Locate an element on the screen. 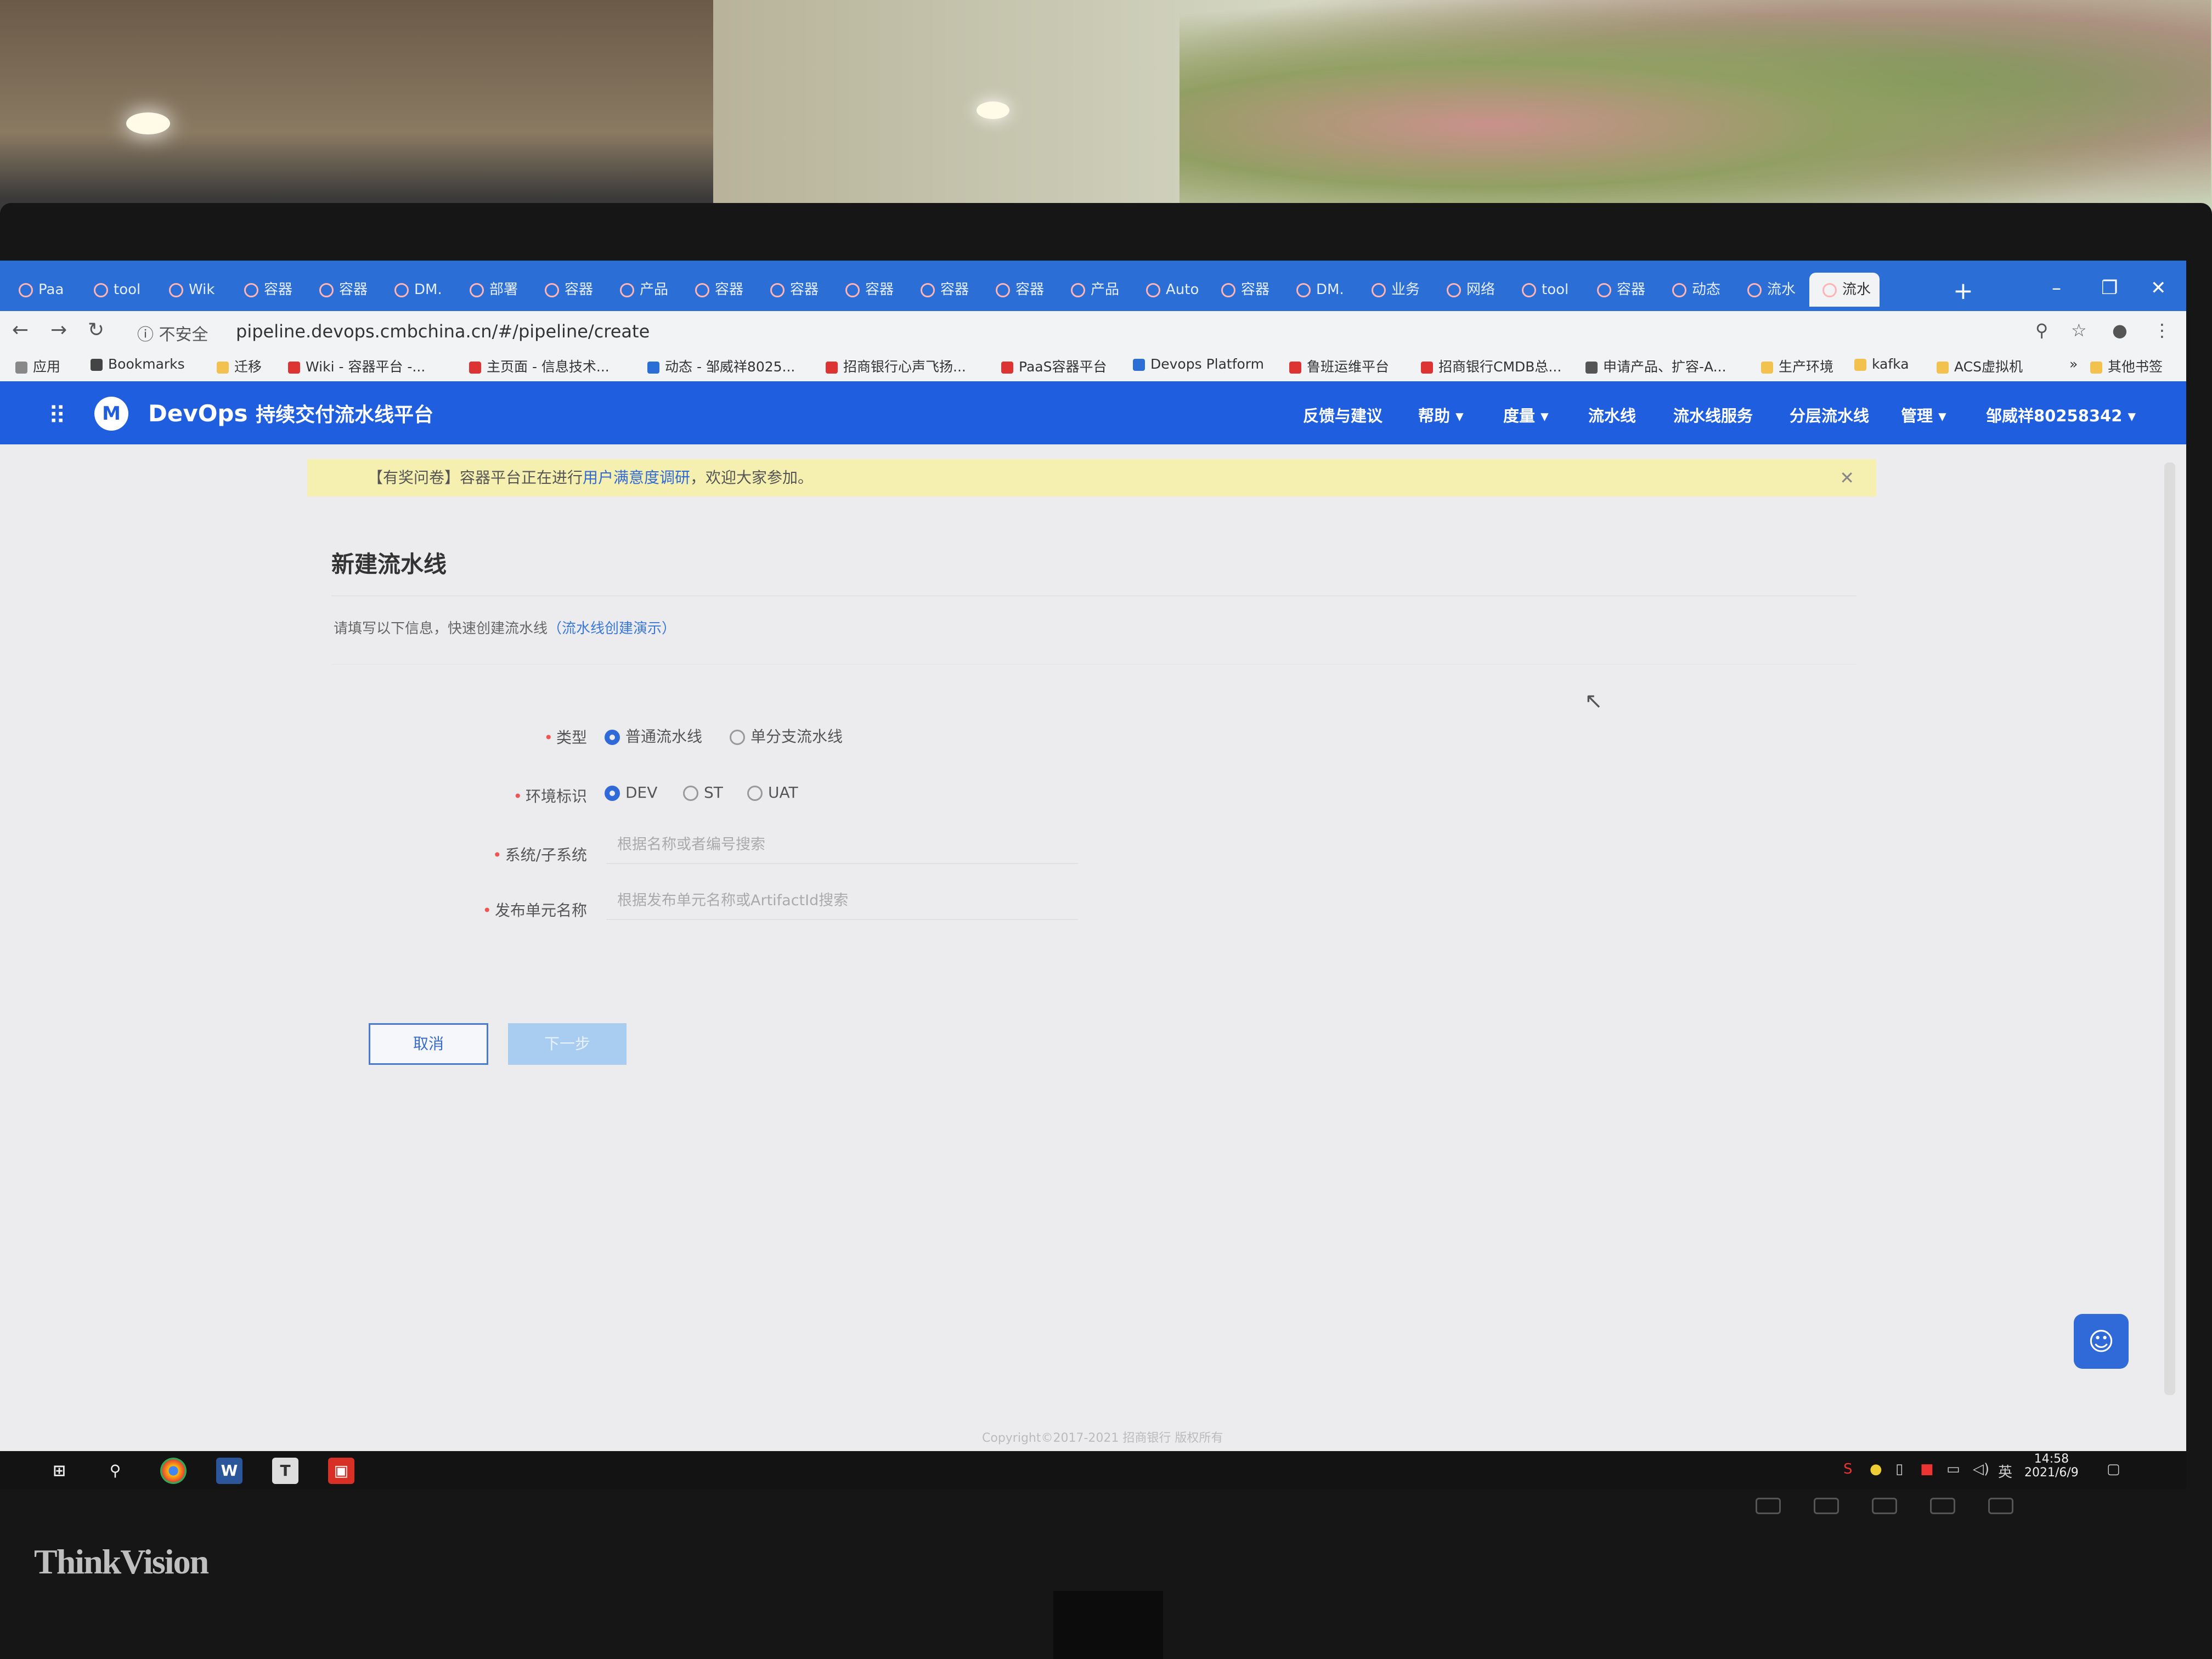 This screenshot has height=1659, width=2212. clock: 14:58 2021/6/9 is located at coordinates (2052, 1466).